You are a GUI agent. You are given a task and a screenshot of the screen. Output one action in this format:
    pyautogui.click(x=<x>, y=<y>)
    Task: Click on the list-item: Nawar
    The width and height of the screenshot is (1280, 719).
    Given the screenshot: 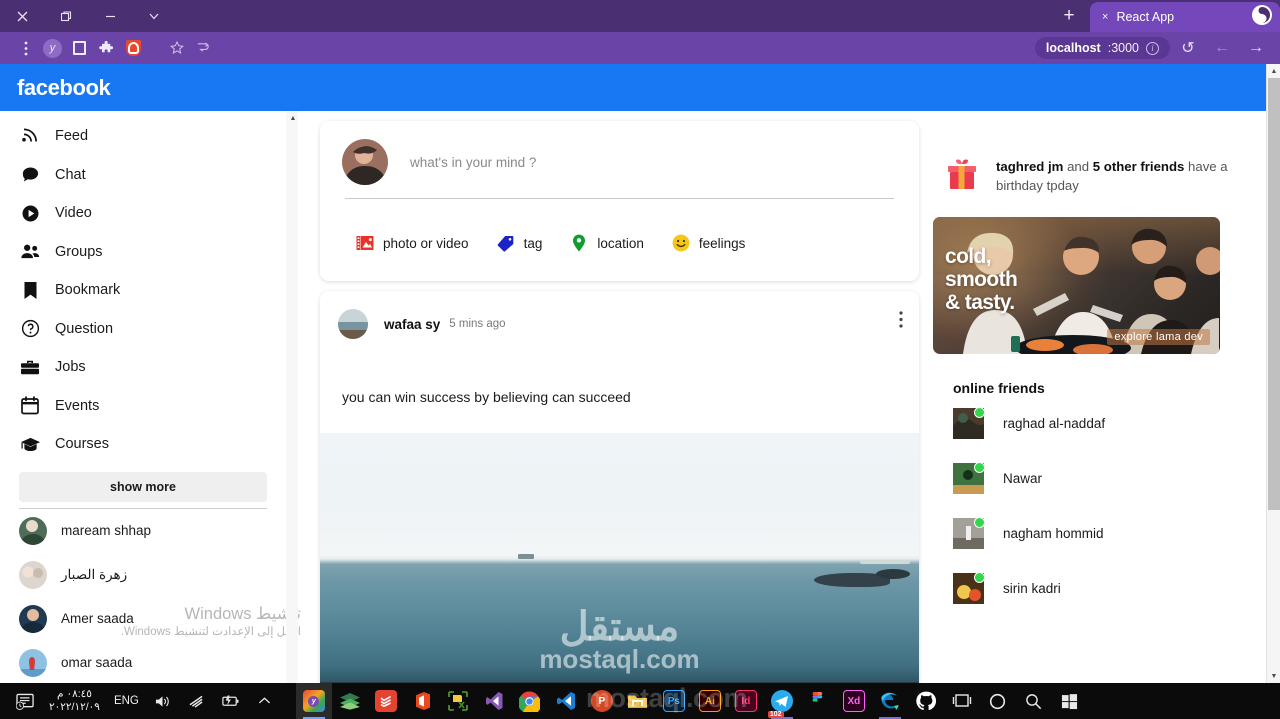 What is the action you would take?
    pyautogui.click(x=1096, y=478)
    